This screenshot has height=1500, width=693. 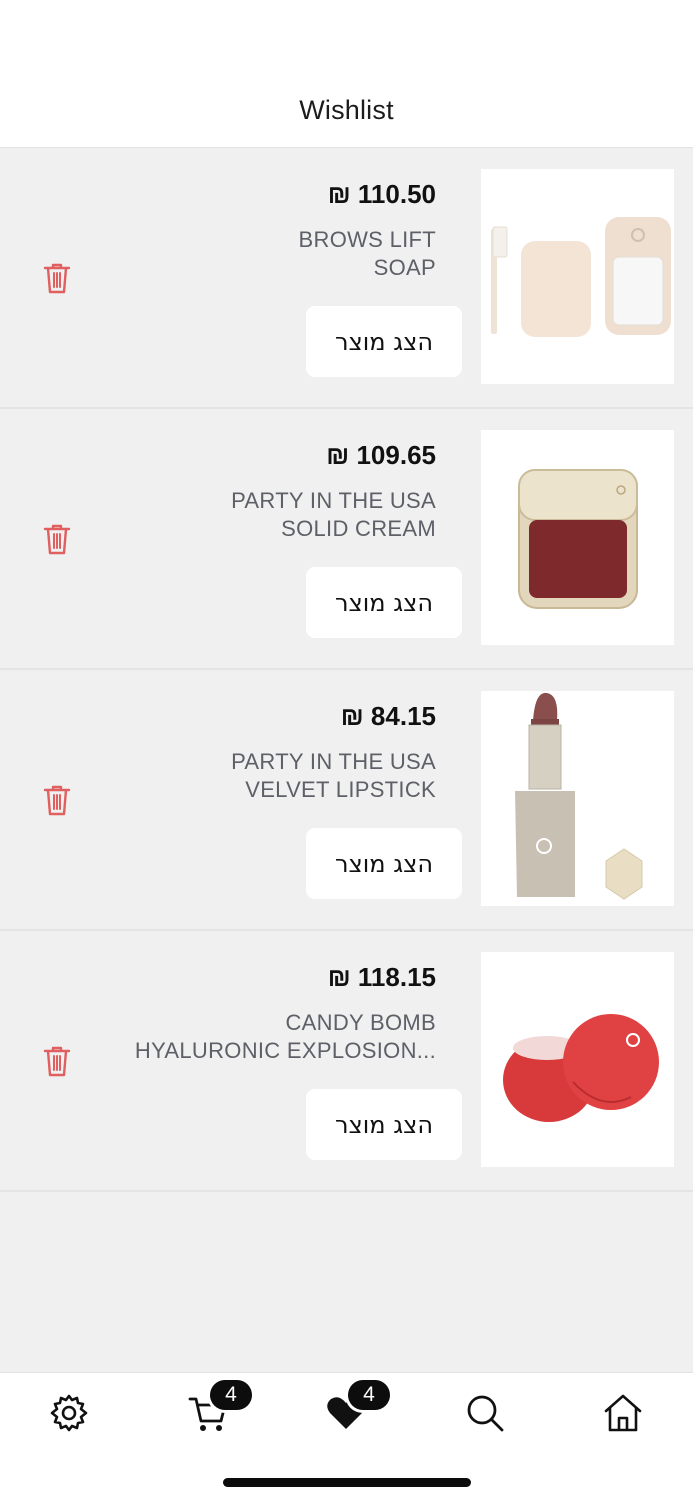 I want to click on item-name-line-2: SOLID CREAM, so click(x=358, y=528).